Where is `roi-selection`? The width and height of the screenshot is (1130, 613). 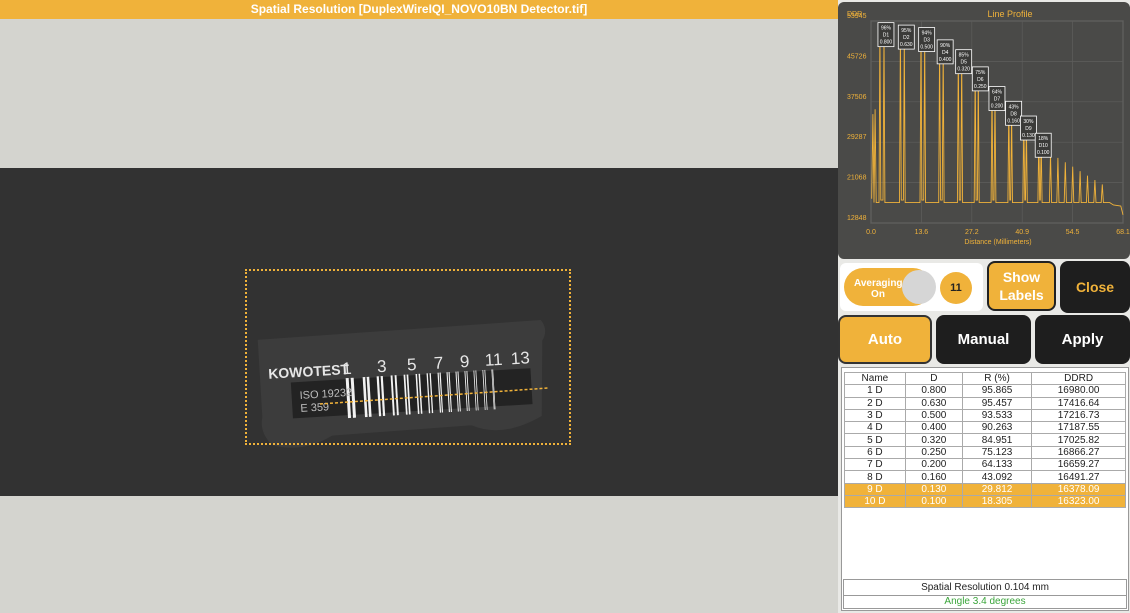 roi-selection is located at coordinates (408, 357).